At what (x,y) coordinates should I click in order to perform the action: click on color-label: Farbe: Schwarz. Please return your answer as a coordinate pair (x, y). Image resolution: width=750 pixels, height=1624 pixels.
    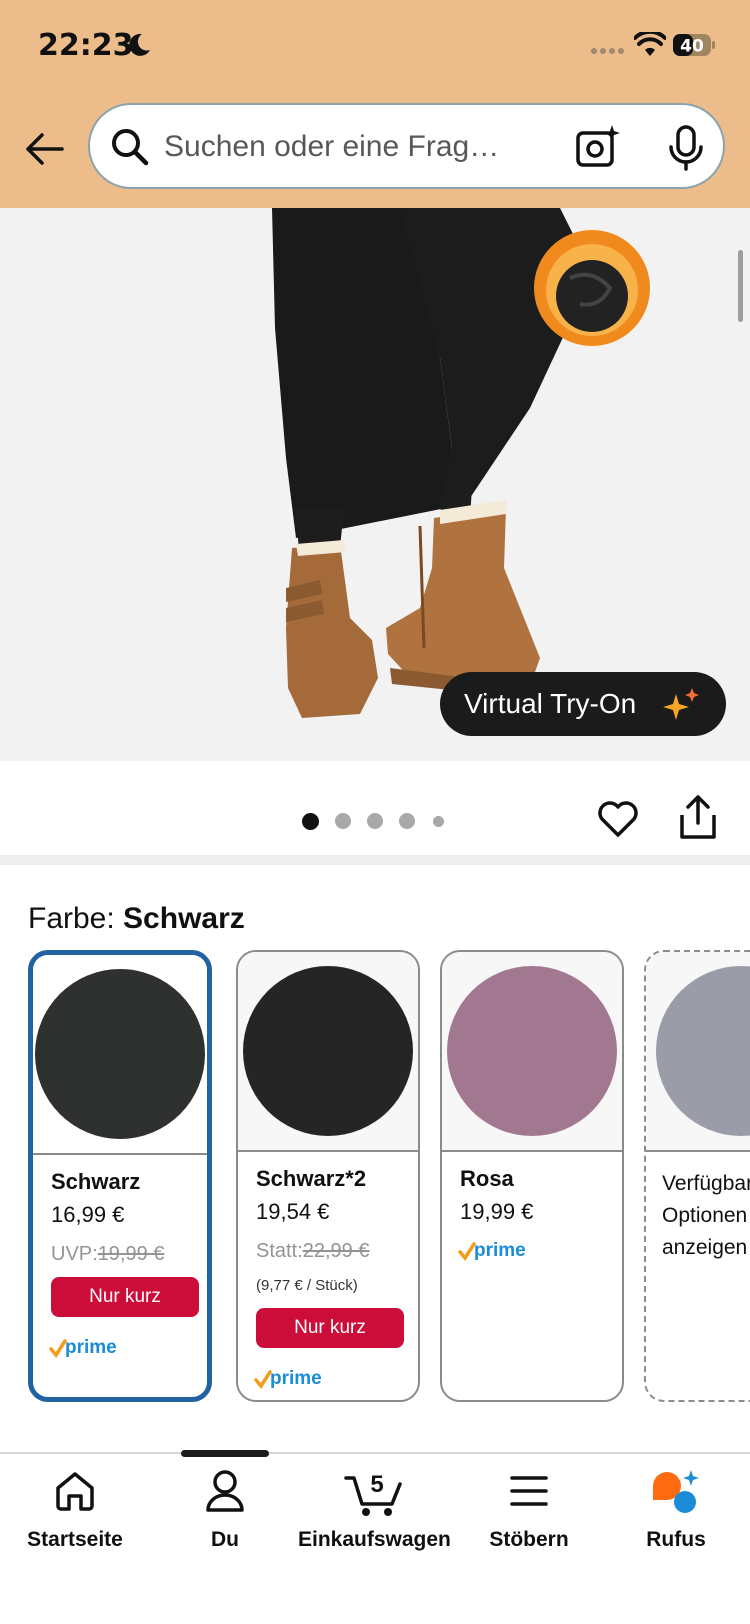
    Looking at the image, I should click on (136, 919).